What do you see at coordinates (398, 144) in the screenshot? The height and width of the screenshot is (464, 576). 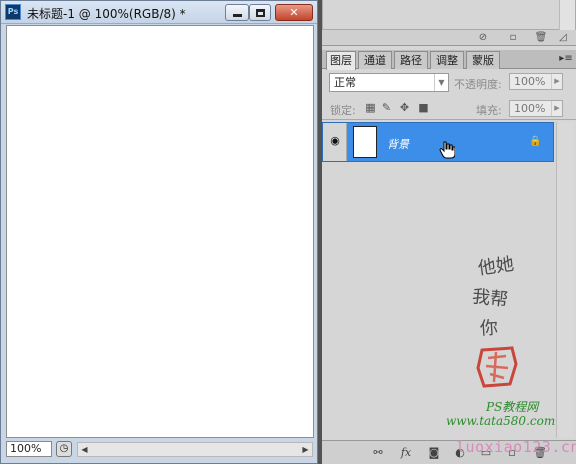 I see `layer-name: 背景` at bounding box center [398, 144].